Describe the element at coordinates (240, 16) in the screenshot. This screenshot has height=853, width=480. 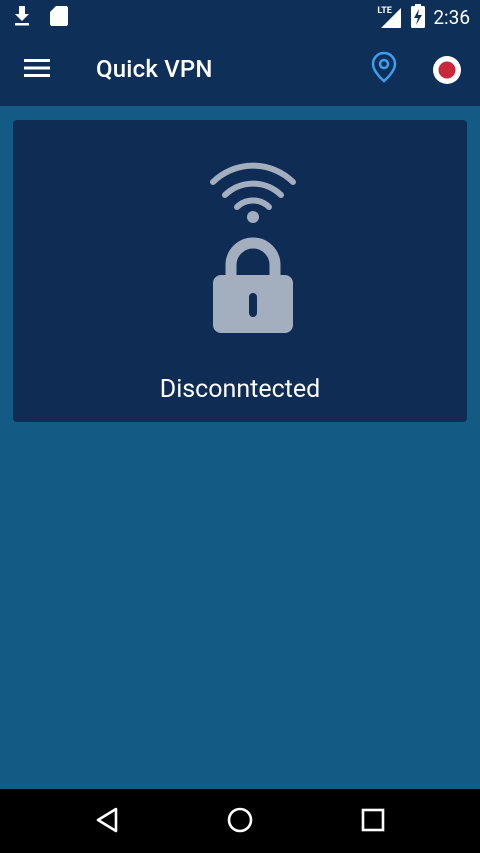
I see `status-bar: LTE 2:36` at that location.